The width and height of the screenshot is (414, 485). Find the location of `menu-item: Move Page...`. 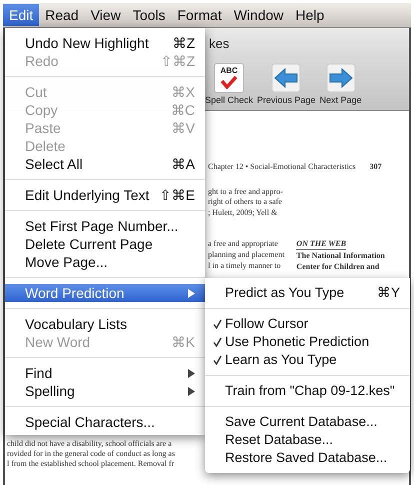

menu-item: Move Page... is located at coordinates (105, 262).